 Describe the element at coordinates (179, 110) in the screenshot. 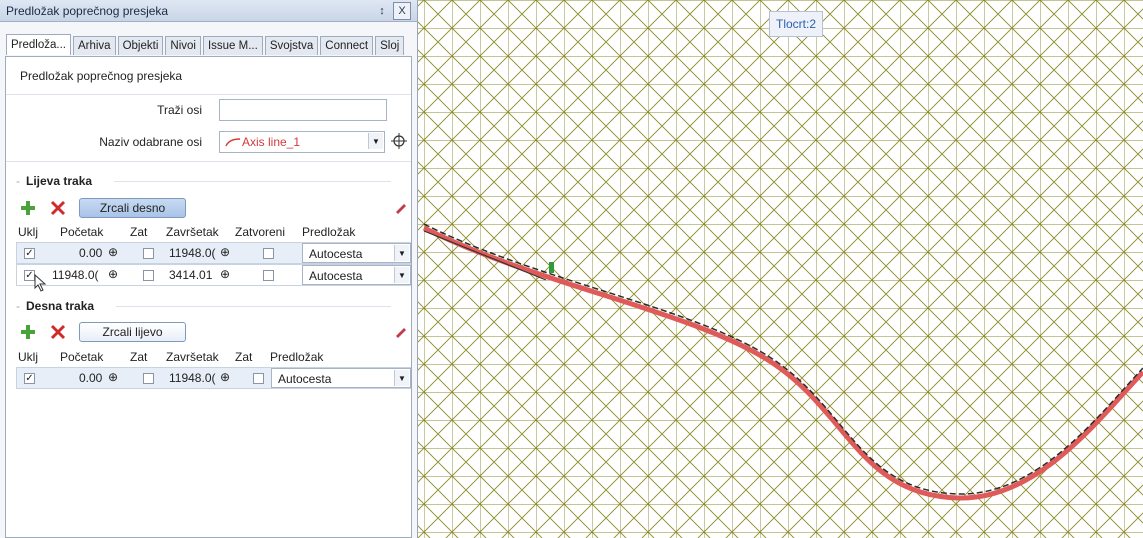

I see `search-axis-label: Traži osi` at that location.